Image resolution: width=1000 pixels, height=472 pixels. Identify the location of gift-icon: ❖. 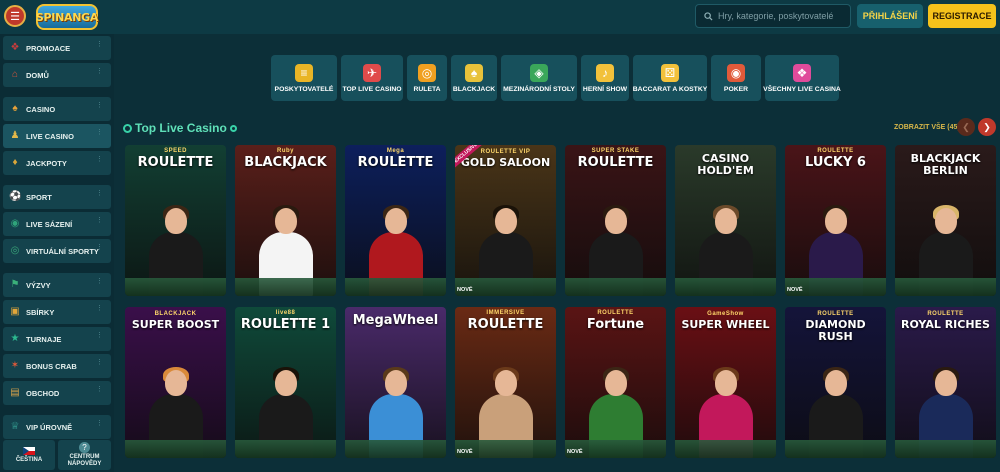
(15, 47).